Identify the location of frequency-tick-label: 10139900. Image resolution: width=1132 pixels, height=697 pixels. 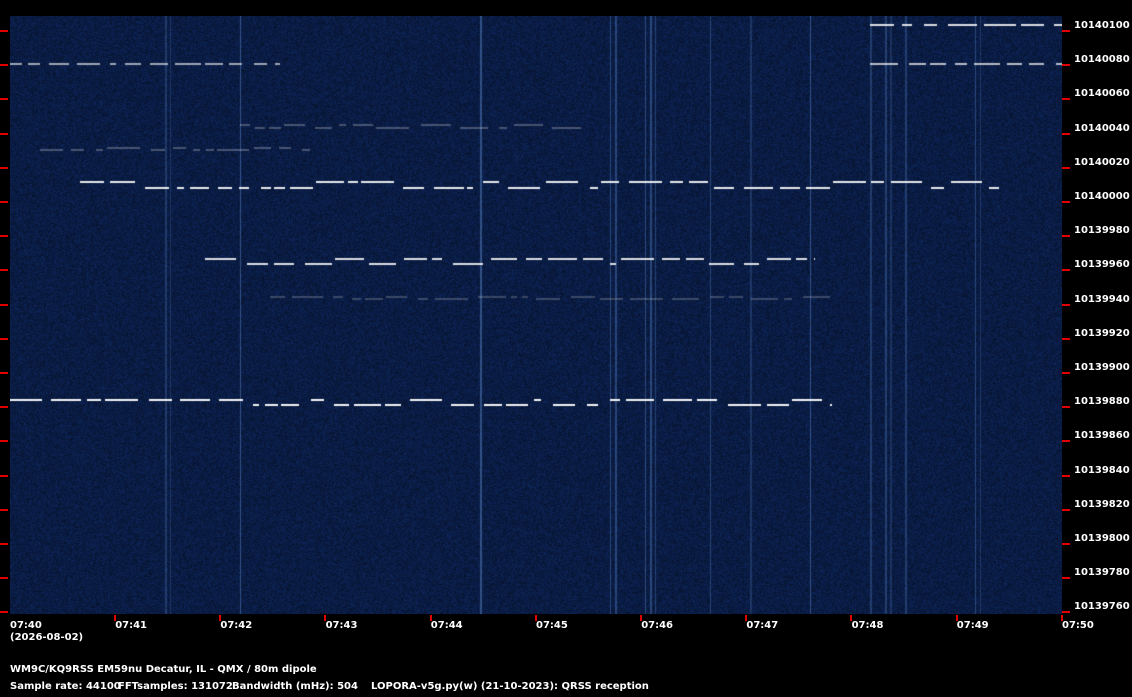
(1102, 367).